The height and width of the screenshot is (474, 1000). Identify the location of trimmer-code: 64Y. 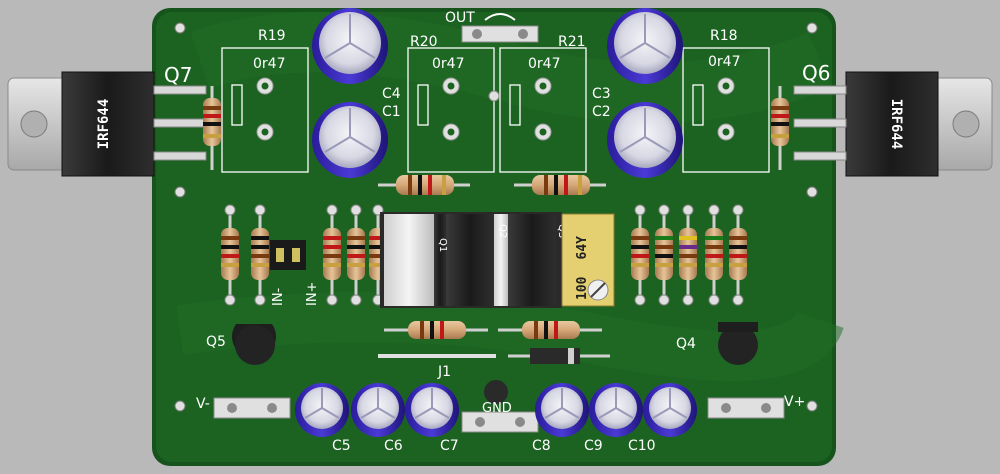
(582, 248).